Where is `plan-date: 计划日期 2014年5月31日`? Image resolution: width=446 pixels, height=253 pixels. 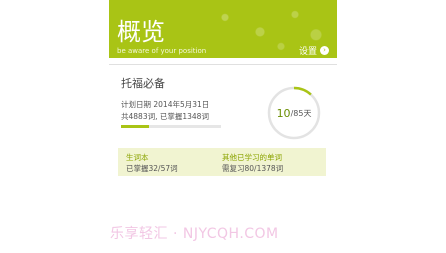
plan-date: 计划日期 2014年5月31日 is located at coordinates (165, 104).